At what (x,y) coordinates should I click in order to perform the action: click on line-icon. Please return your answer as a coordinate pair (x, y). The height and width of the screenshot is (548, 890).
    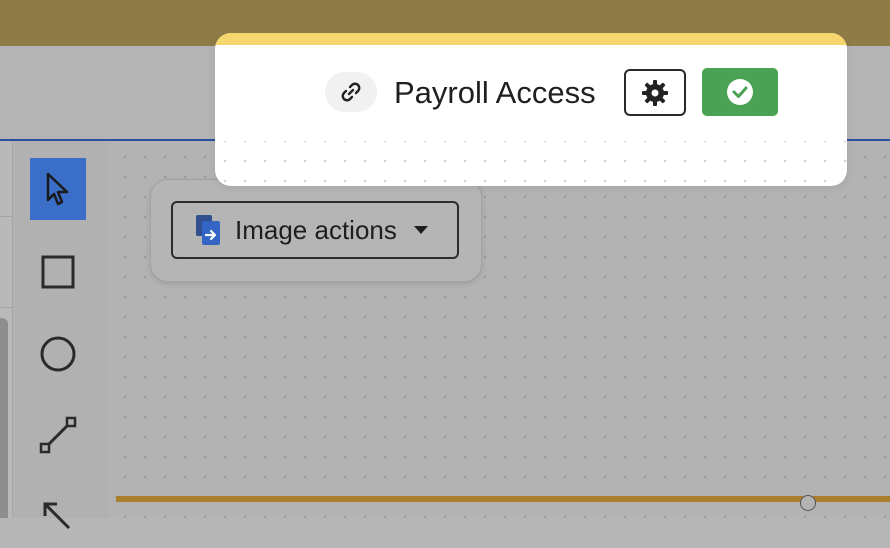
    Looking at the image, I should click on (58, 435).